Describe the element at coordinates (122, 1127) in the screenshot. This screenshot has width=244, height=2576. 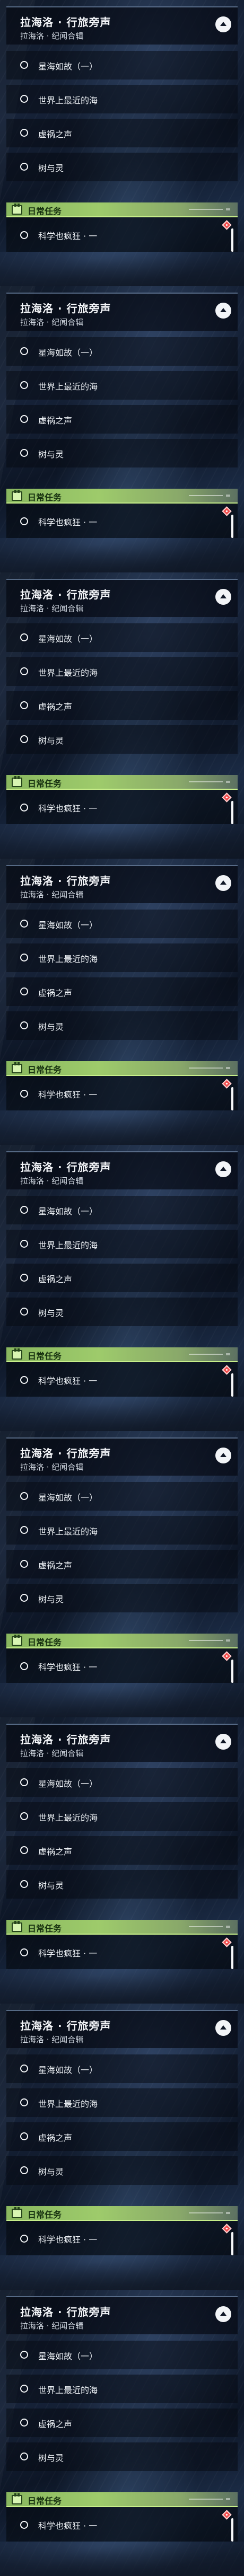
I see `background-strip` at that location.